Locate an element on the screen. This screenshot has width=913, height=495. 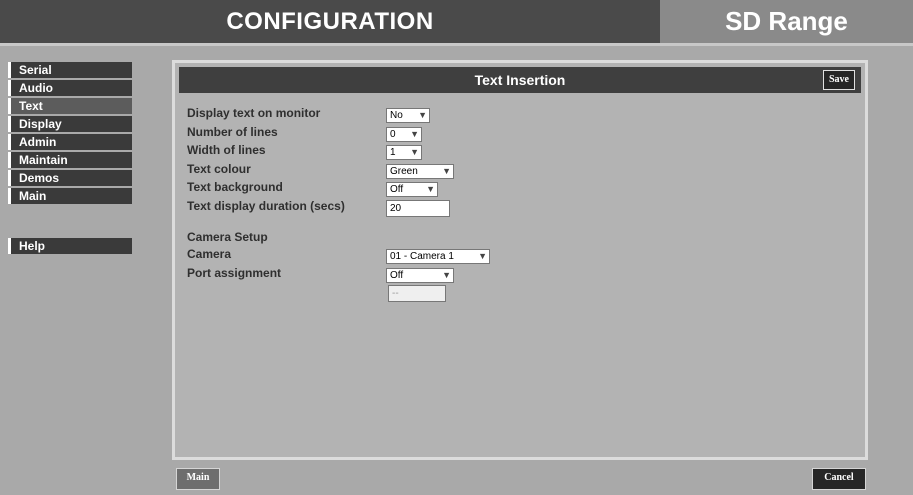
display-text-select: No ▼ is located at coordinates (408, 115).